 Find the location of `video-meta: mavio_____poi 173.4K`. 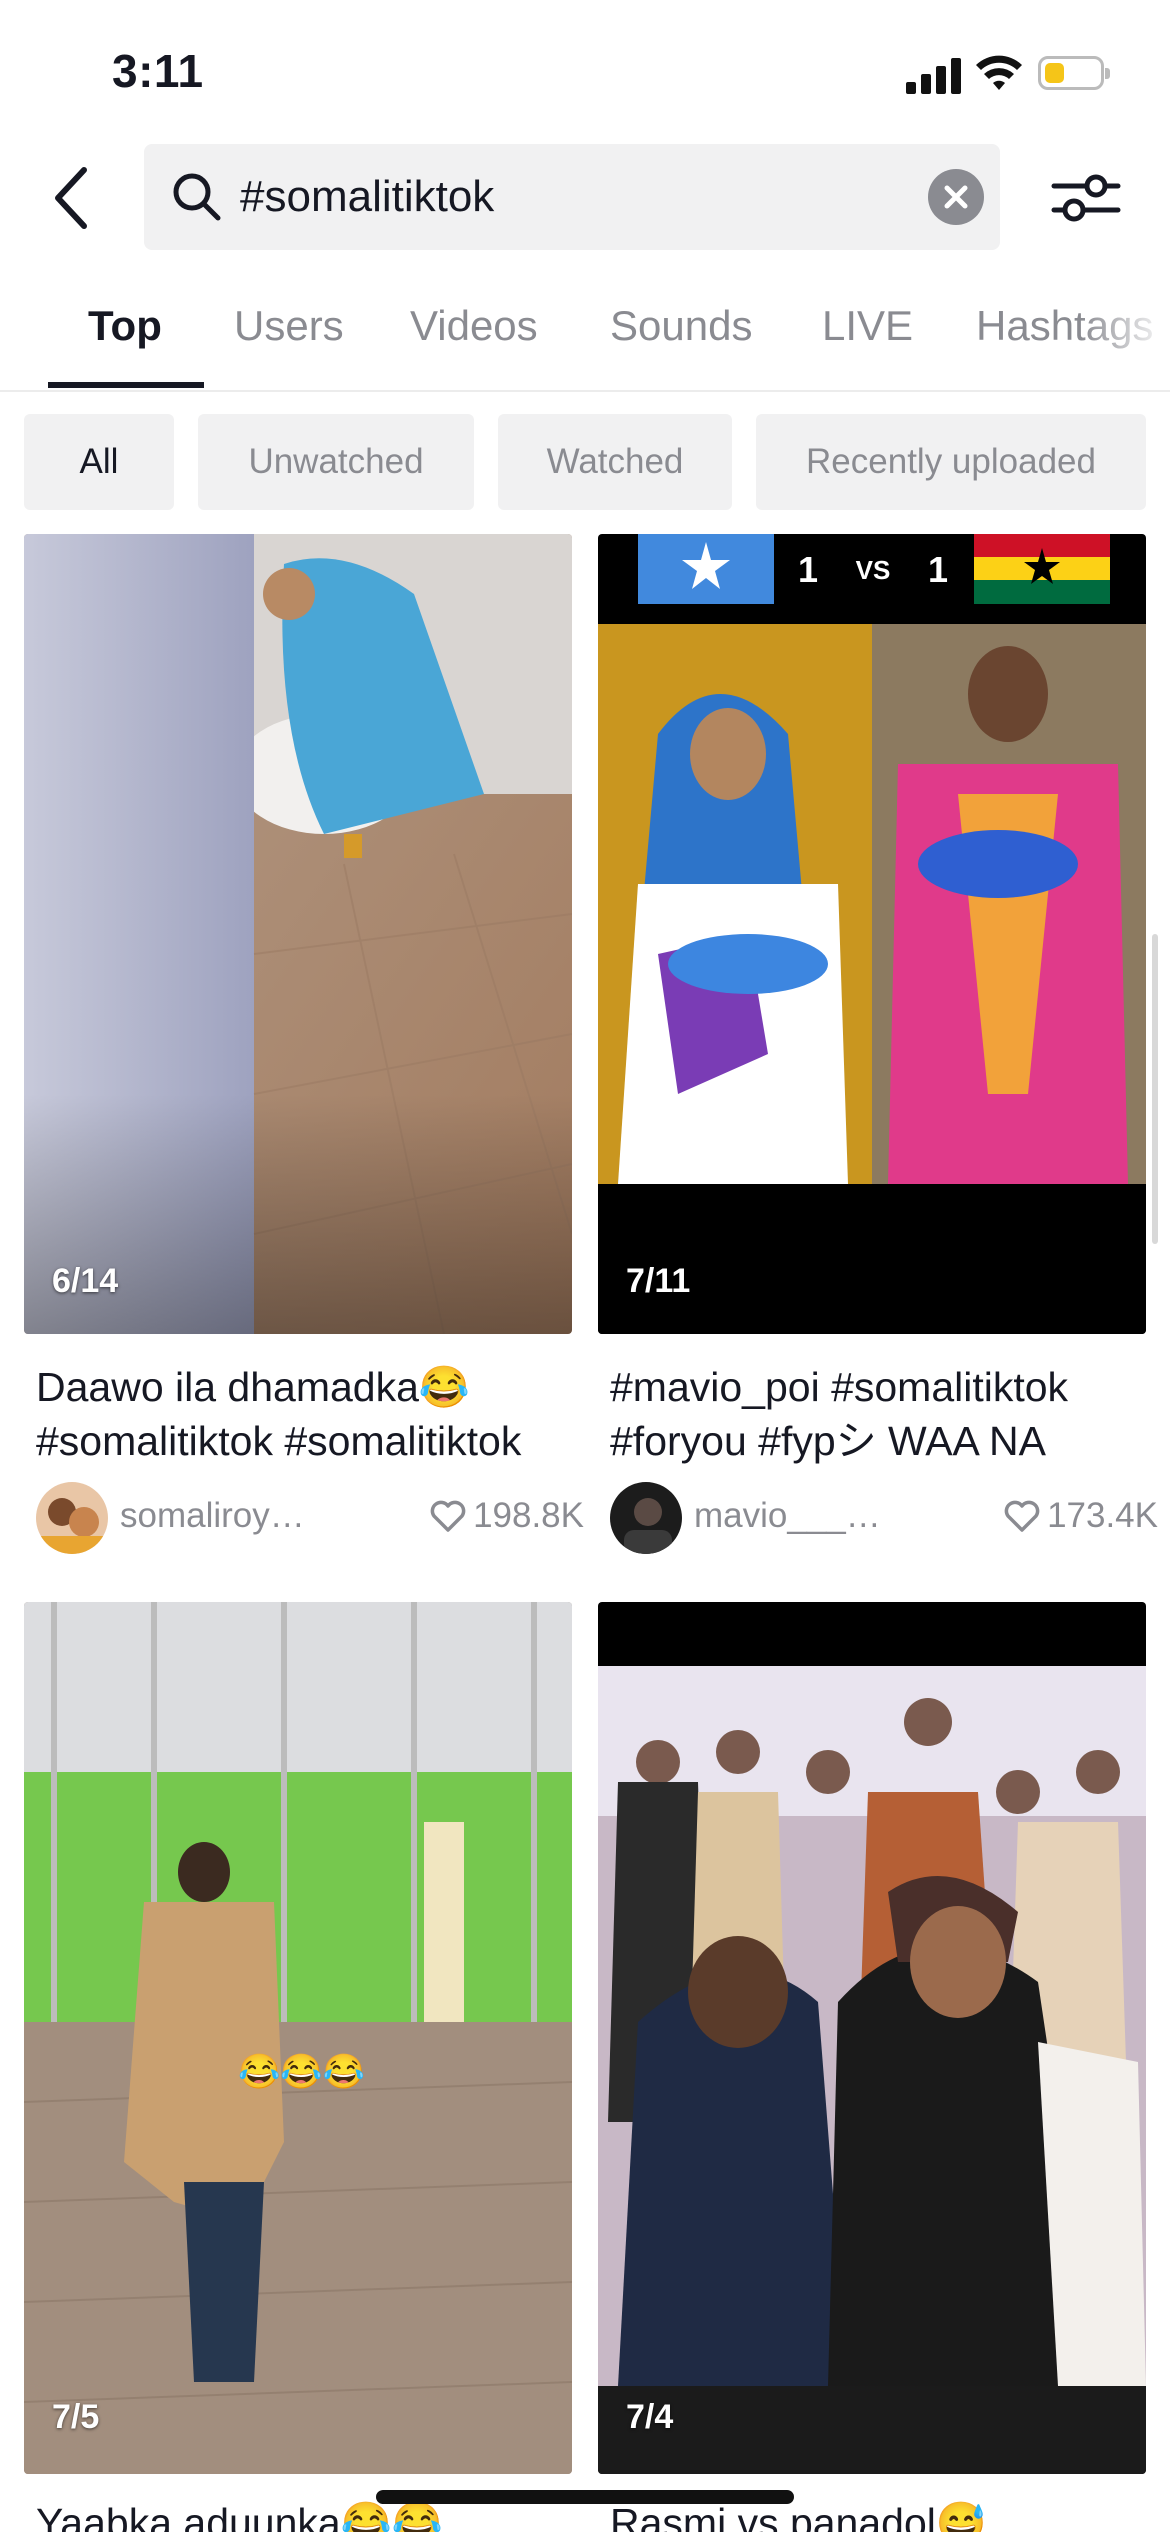

video-meta: mavio_____poi 173.4K is located at coordinates (884, 1518).